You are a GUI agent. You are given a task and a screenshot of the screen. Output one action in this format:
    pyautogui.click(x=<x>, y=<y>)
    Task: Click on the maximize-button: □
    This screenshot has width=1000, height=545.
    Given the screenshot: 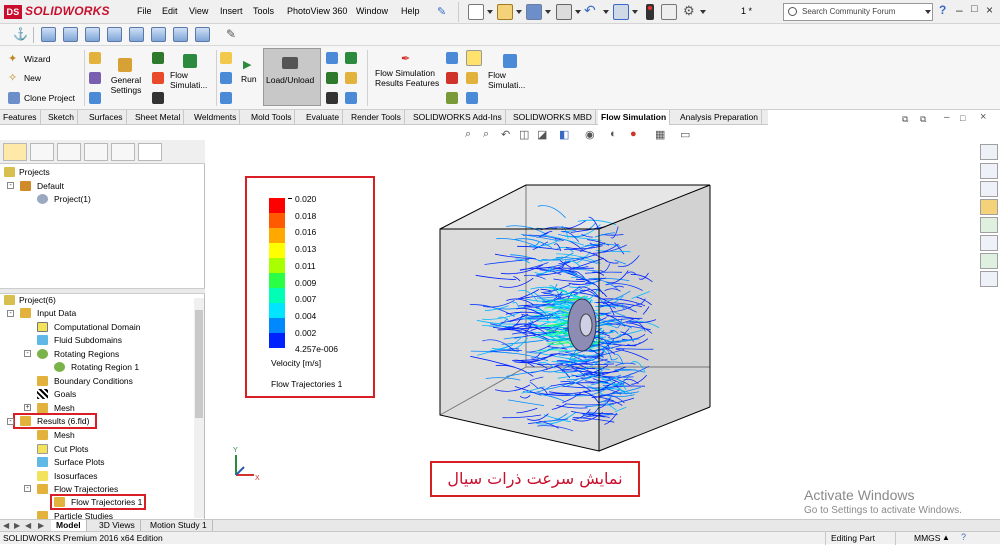 What is the action you would take?
    pyautogui.click(x=974, y=9)
    